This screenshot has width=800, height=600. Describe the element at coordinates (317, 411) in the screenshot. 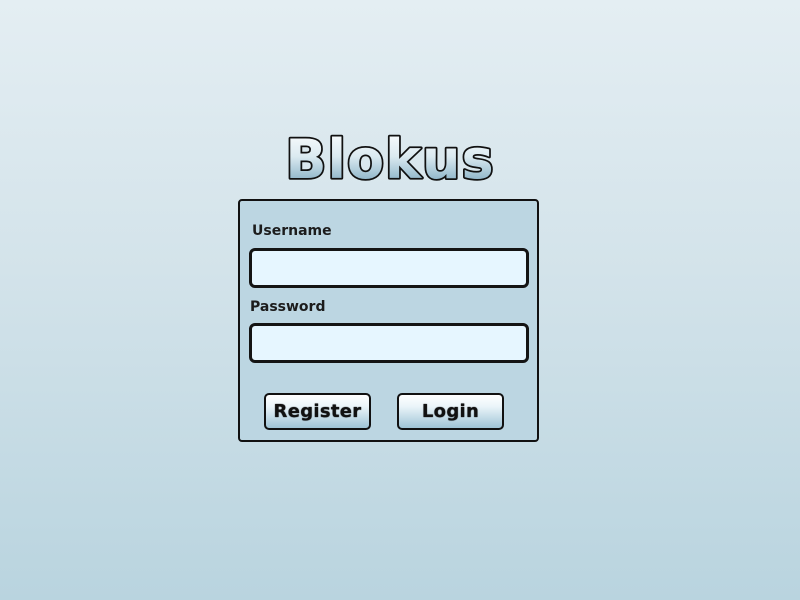

I see `register-button: Register` at that location.